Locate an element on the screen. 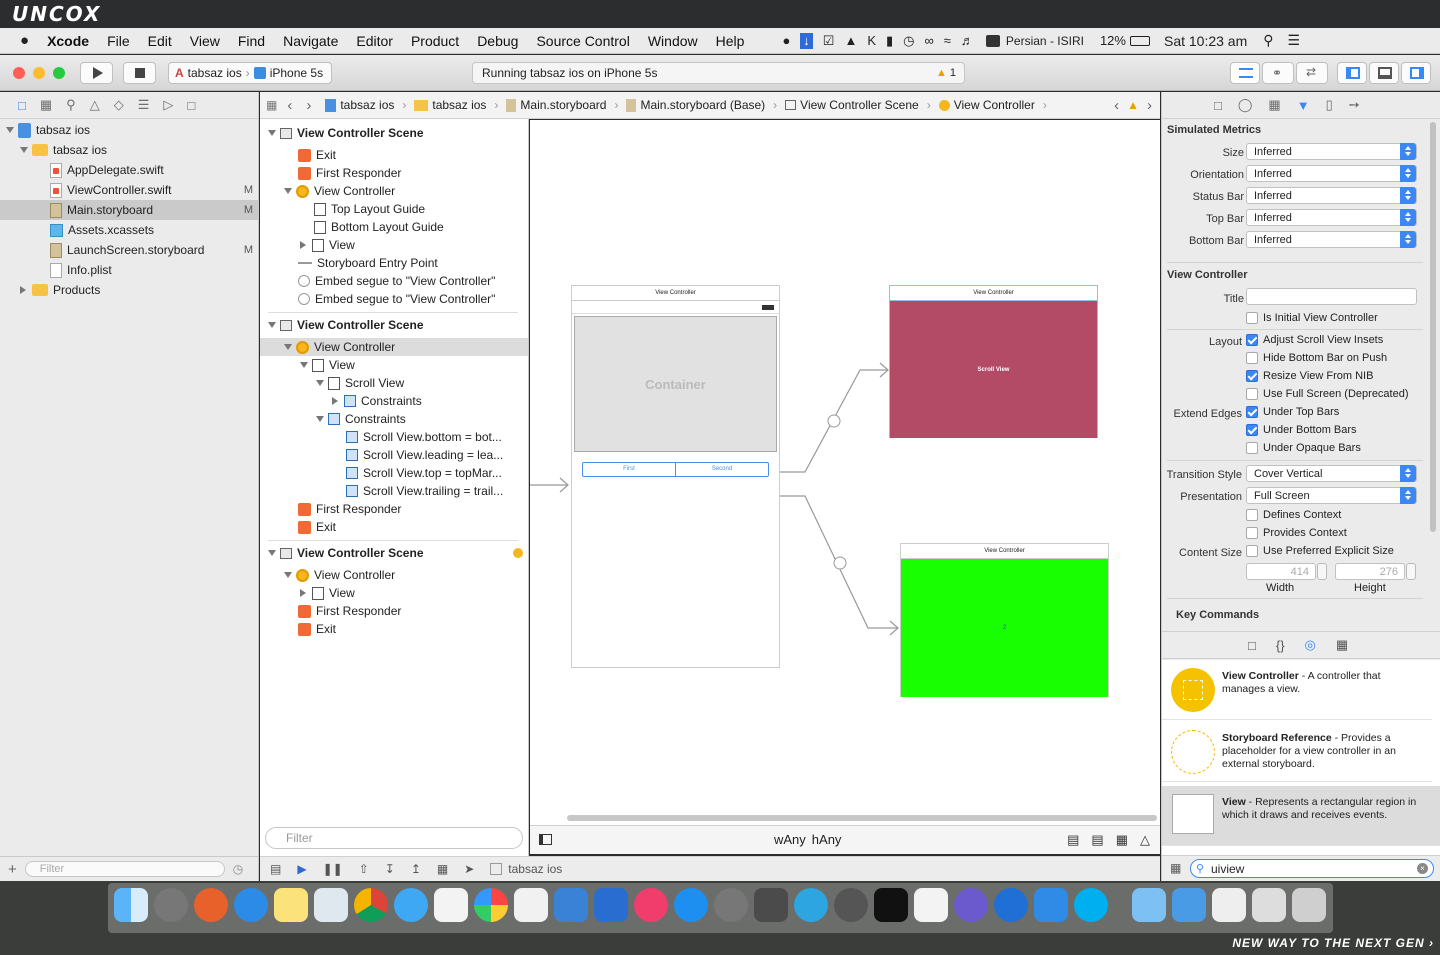 The width and height of the screenshot is (1440, 955). tree-row-assets: Assets.xcassets is located at coordinates (129, 230).